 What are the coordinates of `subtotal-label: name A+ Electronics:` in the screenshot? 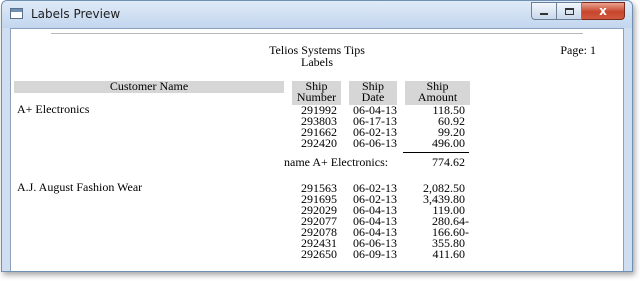 It's located at (336, 162).